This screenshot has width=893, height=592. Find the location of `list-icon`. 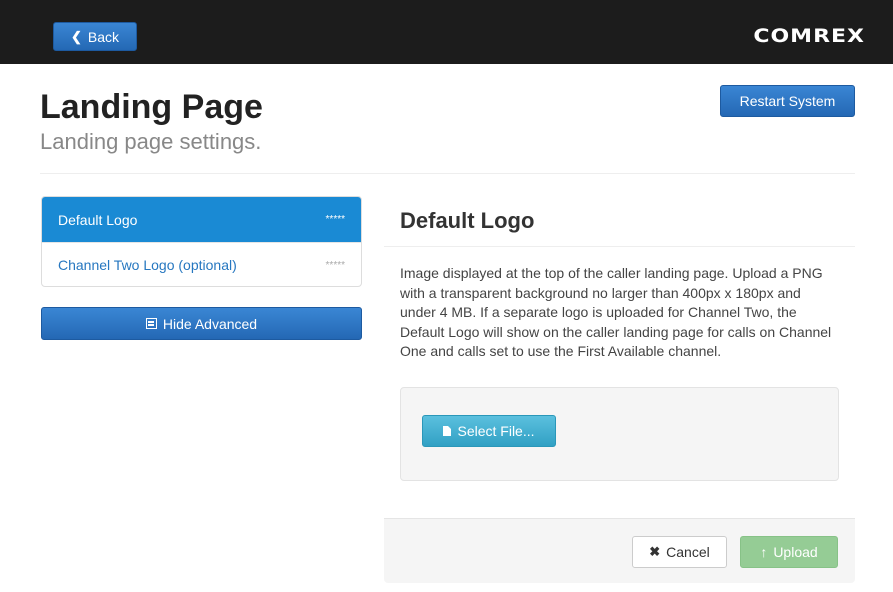

list-icon is located at coordinates (151, 323).